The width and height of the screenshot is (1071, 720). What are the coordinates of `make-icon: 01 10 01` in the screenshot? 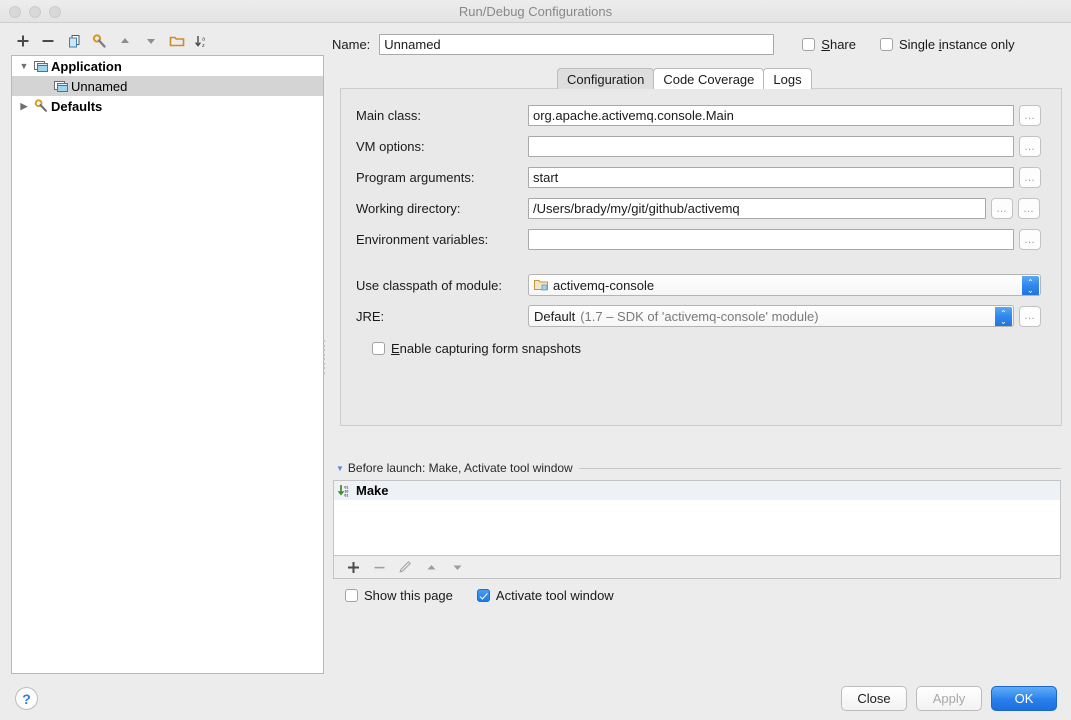 It's located at (344, 491).